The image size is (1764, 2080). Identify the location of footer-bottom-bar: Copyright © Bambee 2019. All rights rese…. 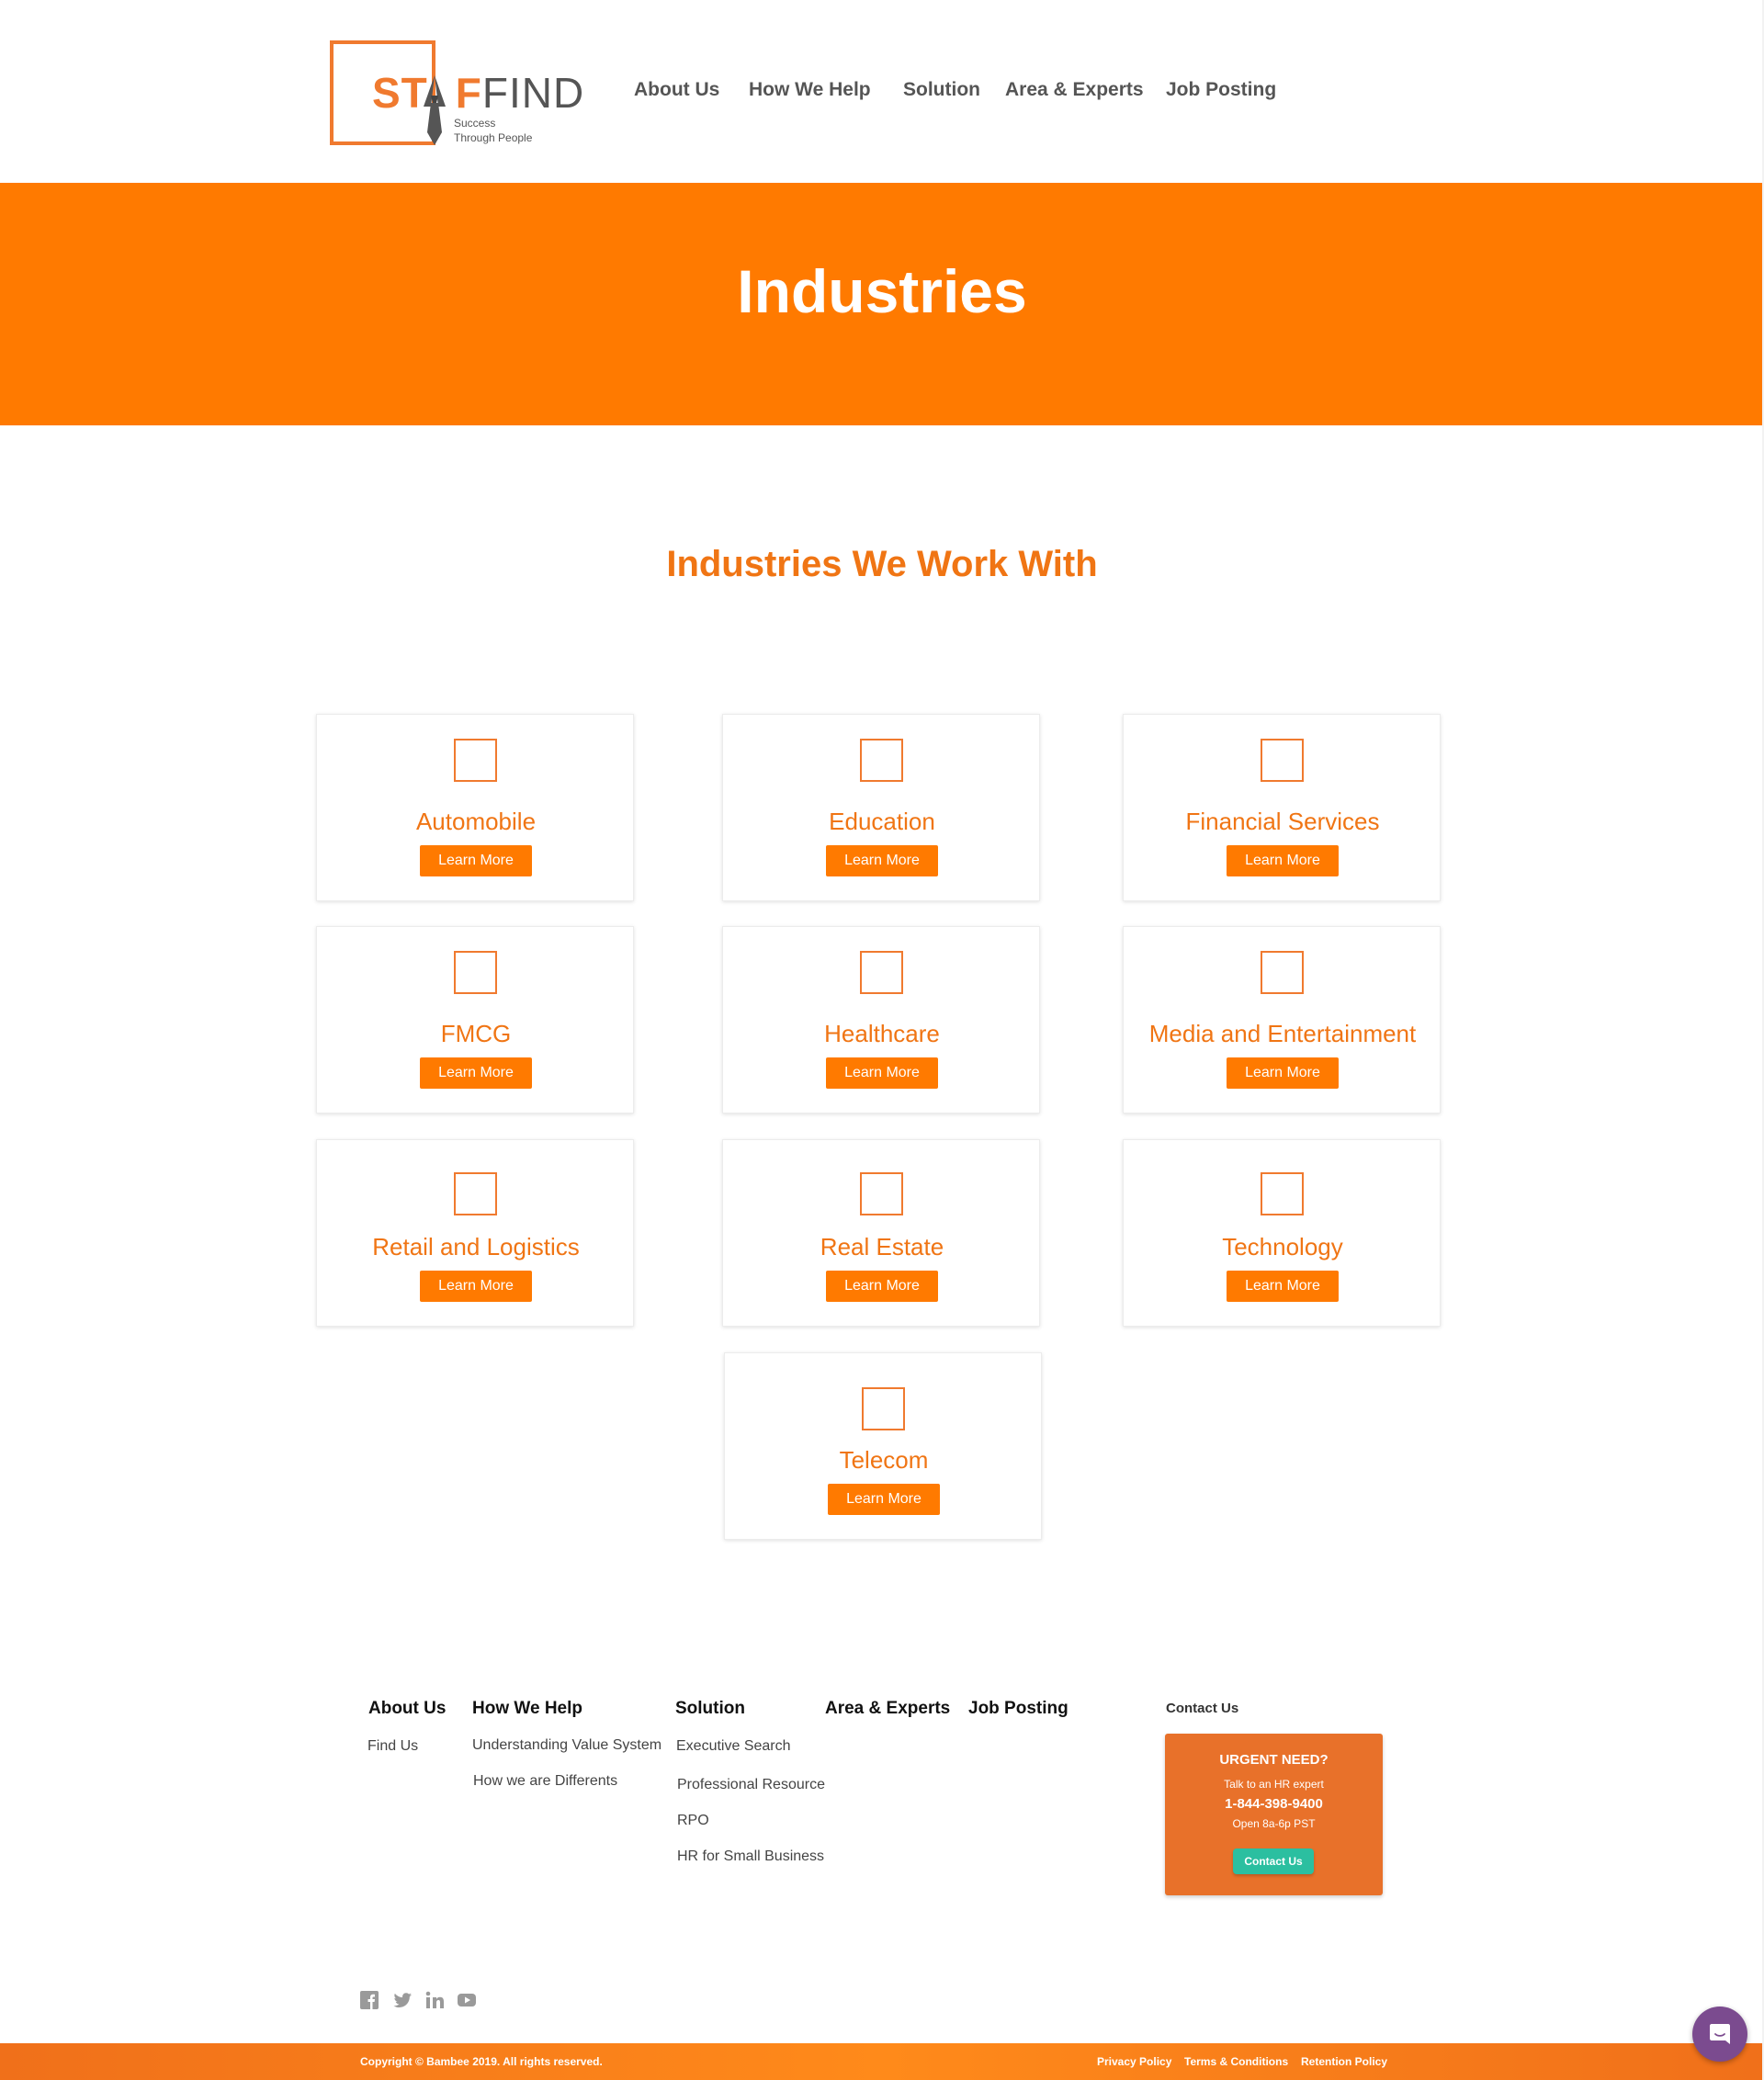
(882, 2061).